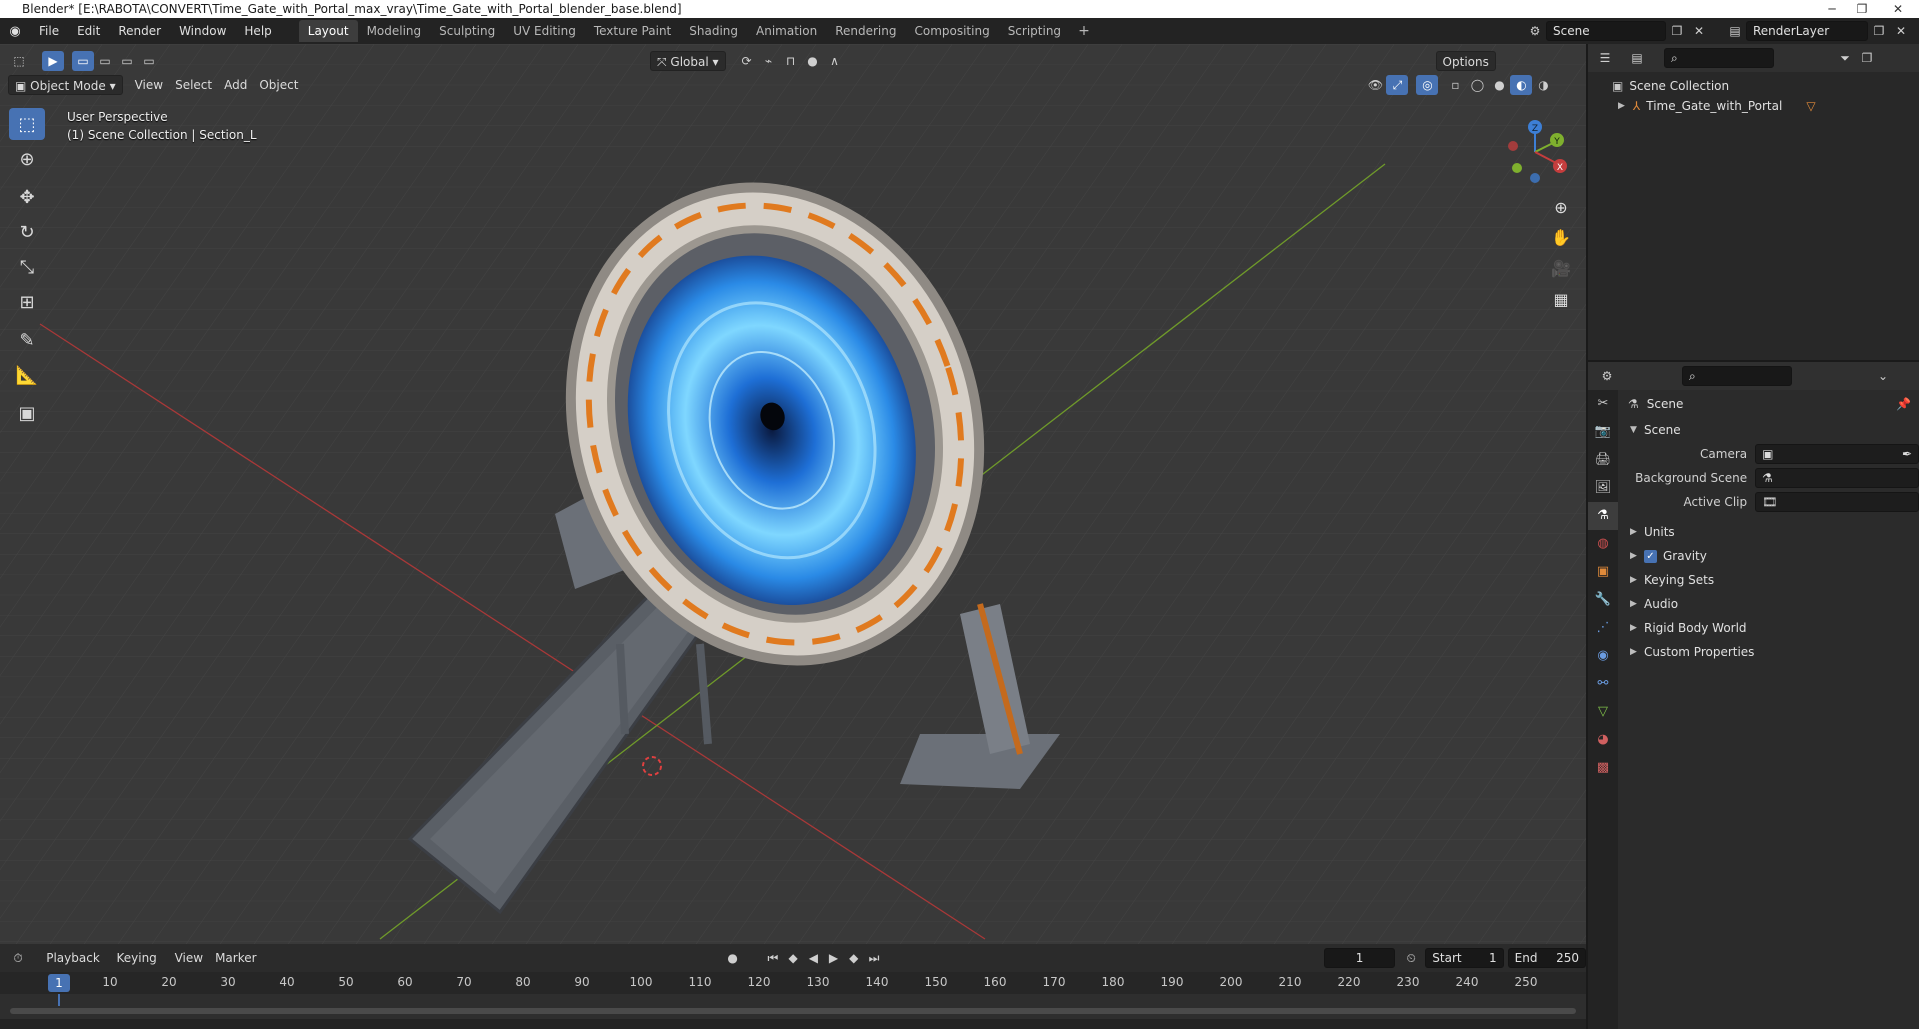  I want to click on outliner-search-input: ⌕, so click(1719, 58).